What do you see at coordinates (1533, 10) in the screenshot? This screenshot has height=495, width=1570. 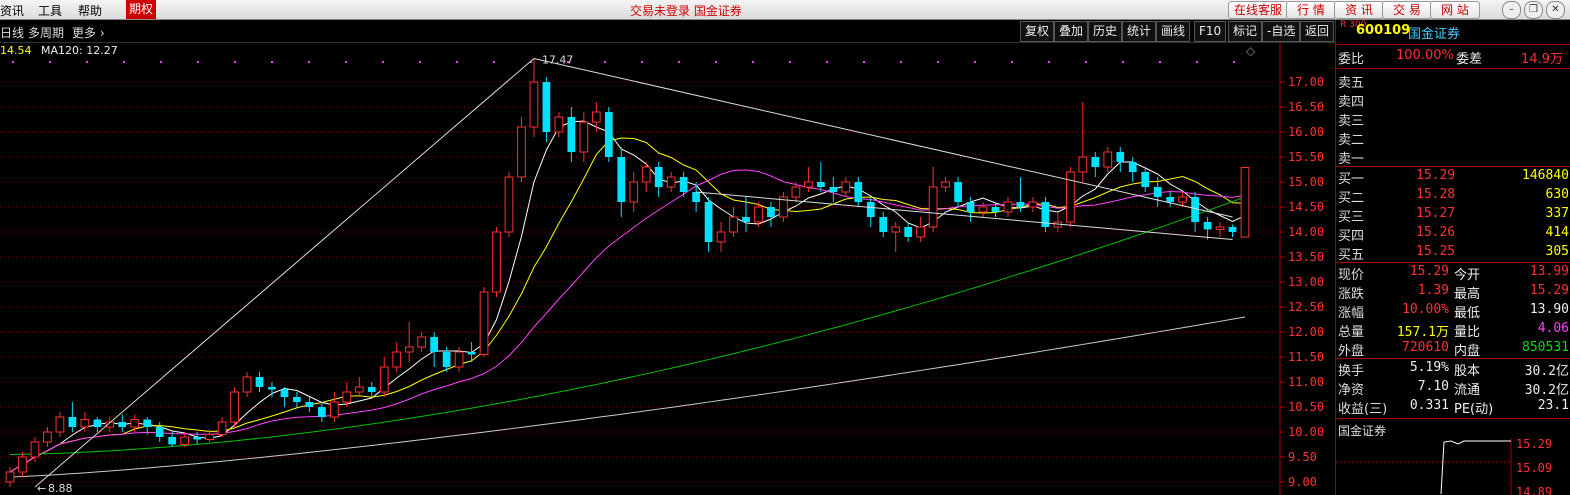 I see `restore-icon: ❐` at bounding box center [1533, 10].